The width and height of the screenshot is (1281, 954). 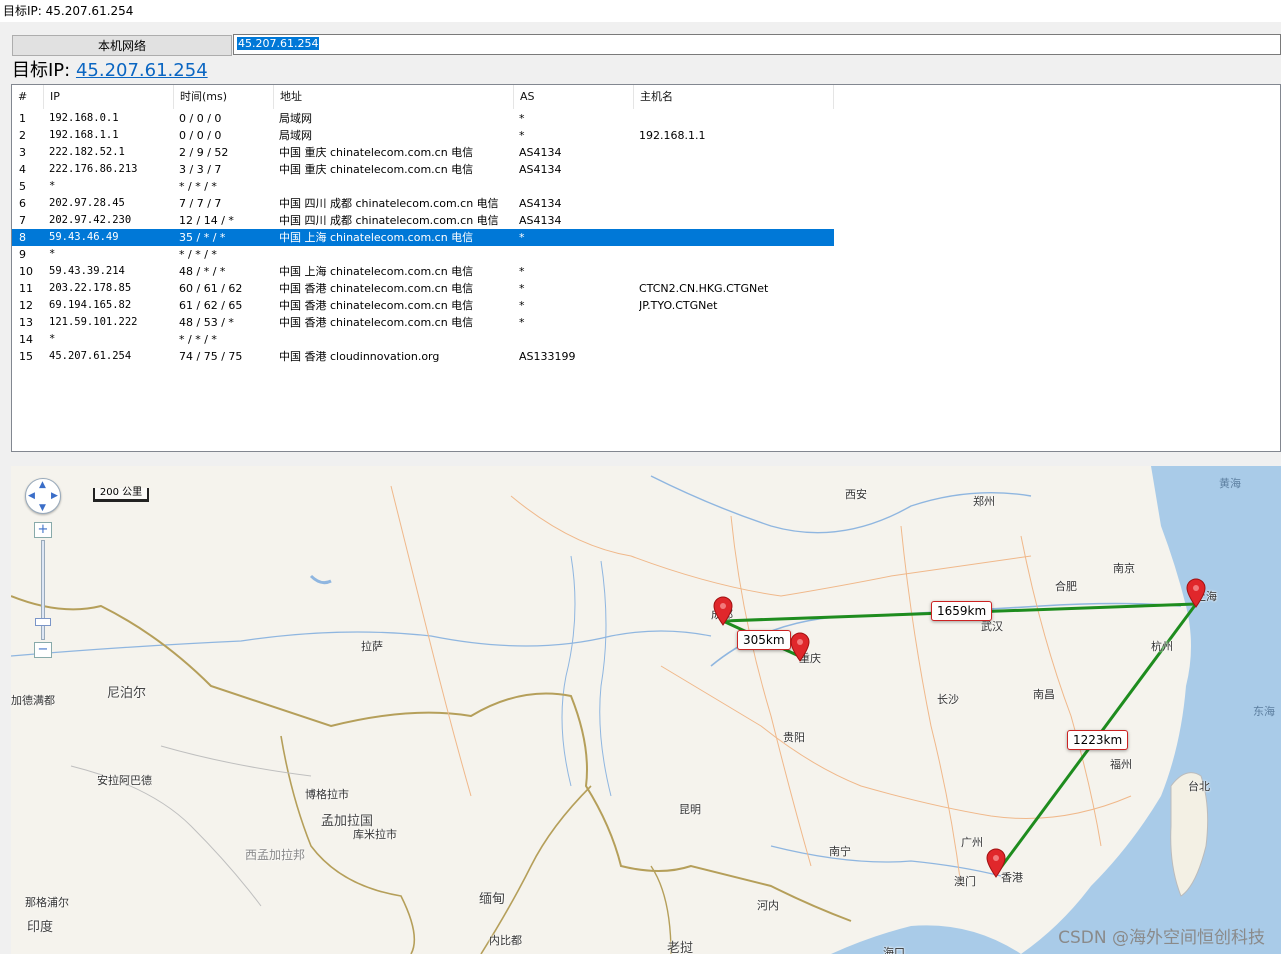 What do you see at coordinates (28, 97) in the screenshot?
I see `col-header-index: #` at bounding box center [28, 97].